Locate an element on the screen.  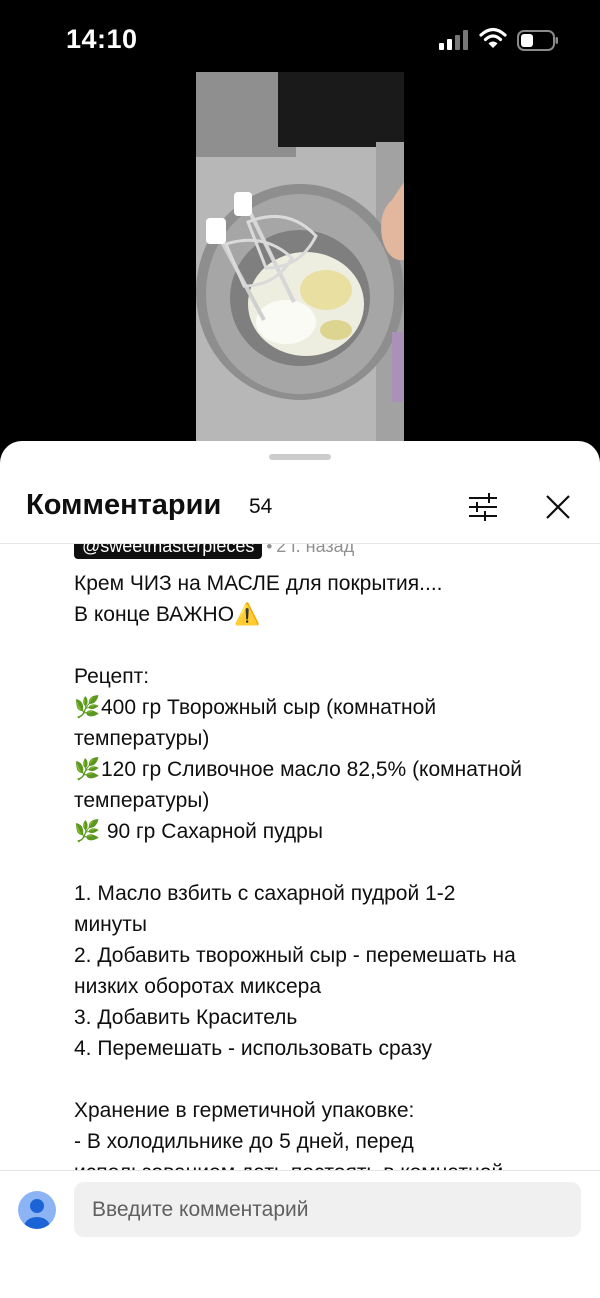
user-icon is located at coordinates (37, 1214).